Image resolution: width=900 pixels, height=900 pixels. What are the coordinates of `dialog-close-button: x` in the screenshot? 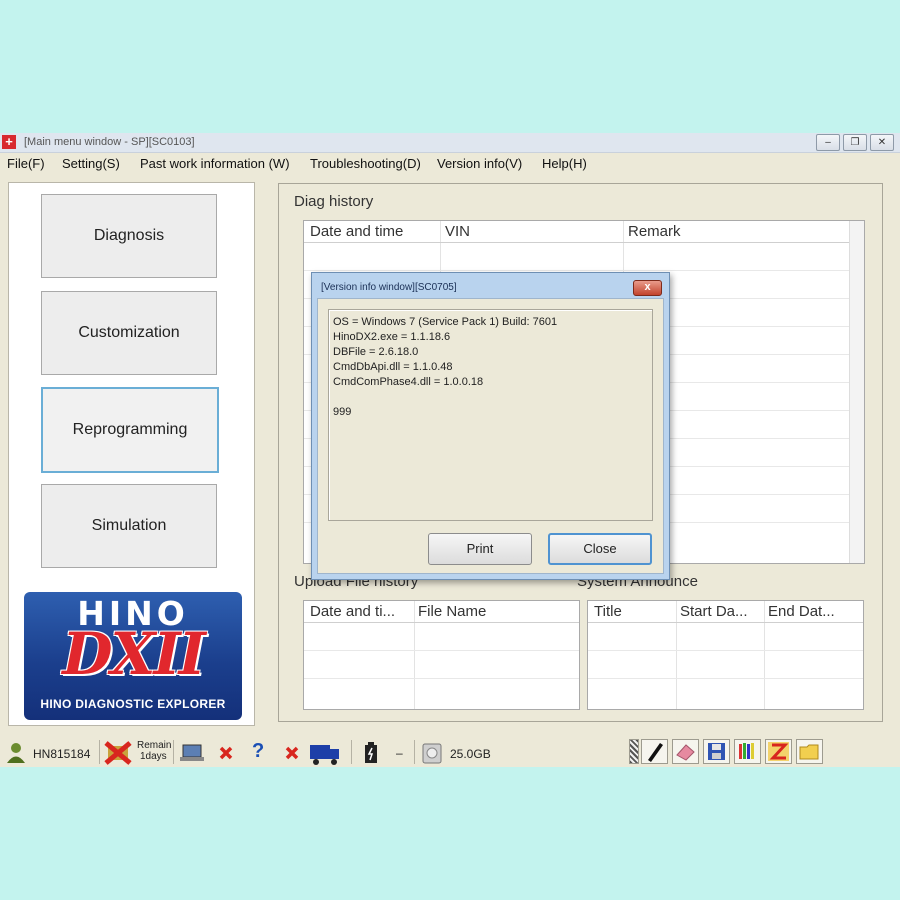 It's located at (647, 288).